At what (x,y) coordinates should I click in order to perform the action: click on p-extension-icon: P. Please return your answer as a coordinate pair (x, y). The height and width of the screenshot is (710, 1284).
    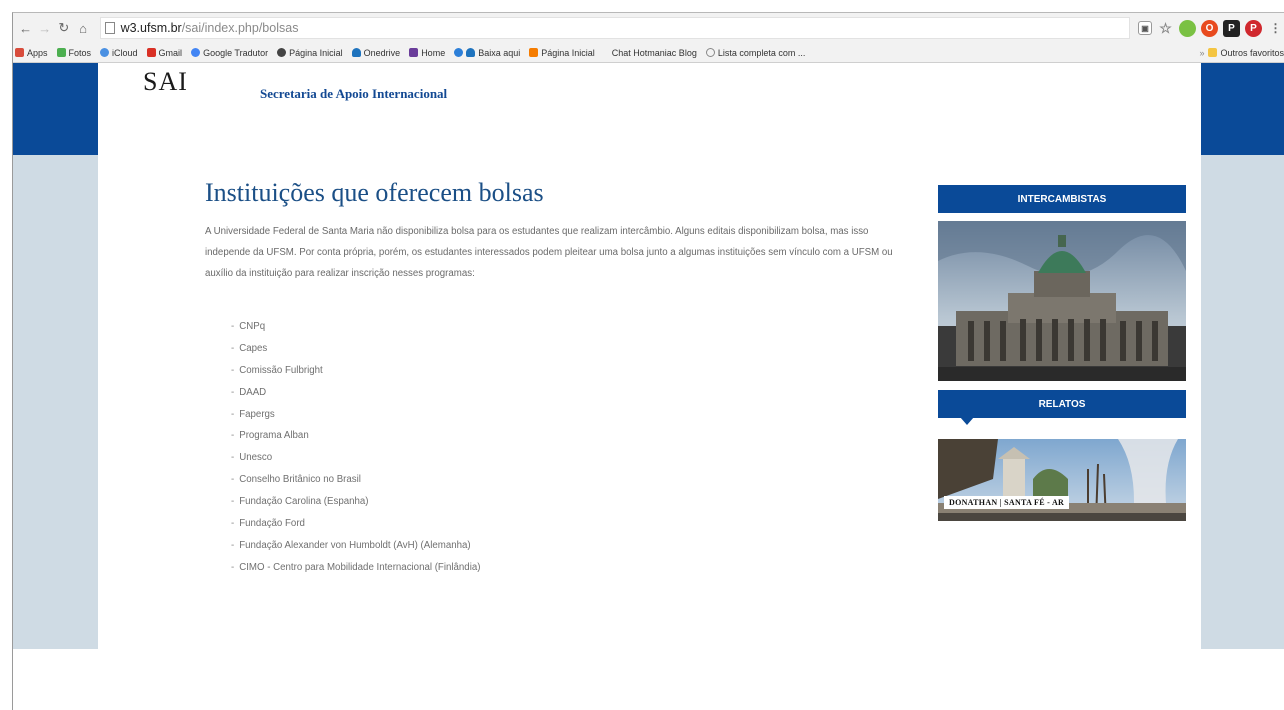
    Looking at the image, I should click on (1232, 28).